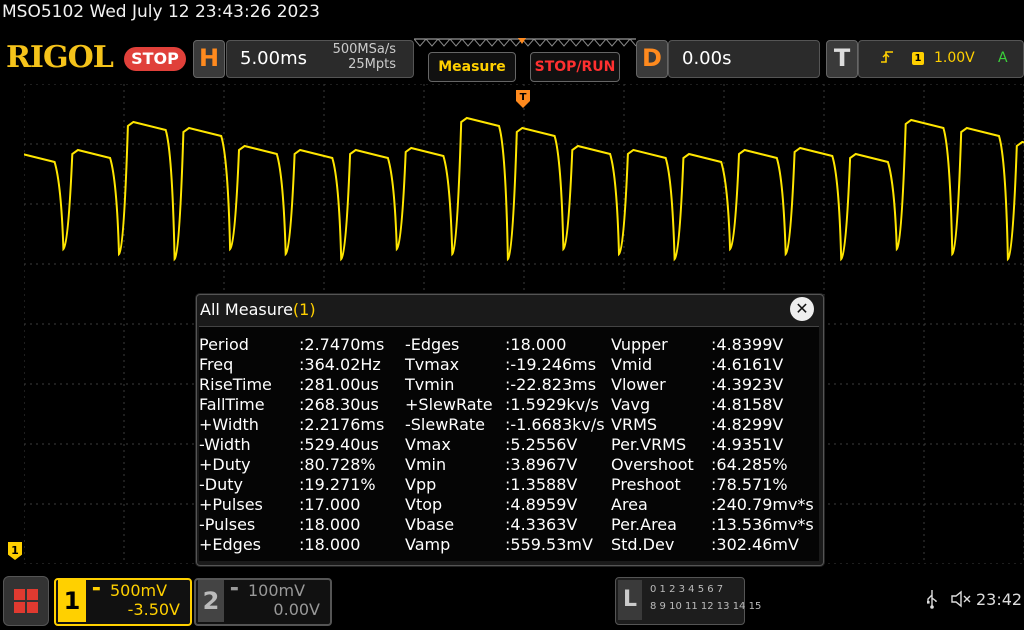  I want to click on measure-value: :2.7470ms, so click(342, 344).